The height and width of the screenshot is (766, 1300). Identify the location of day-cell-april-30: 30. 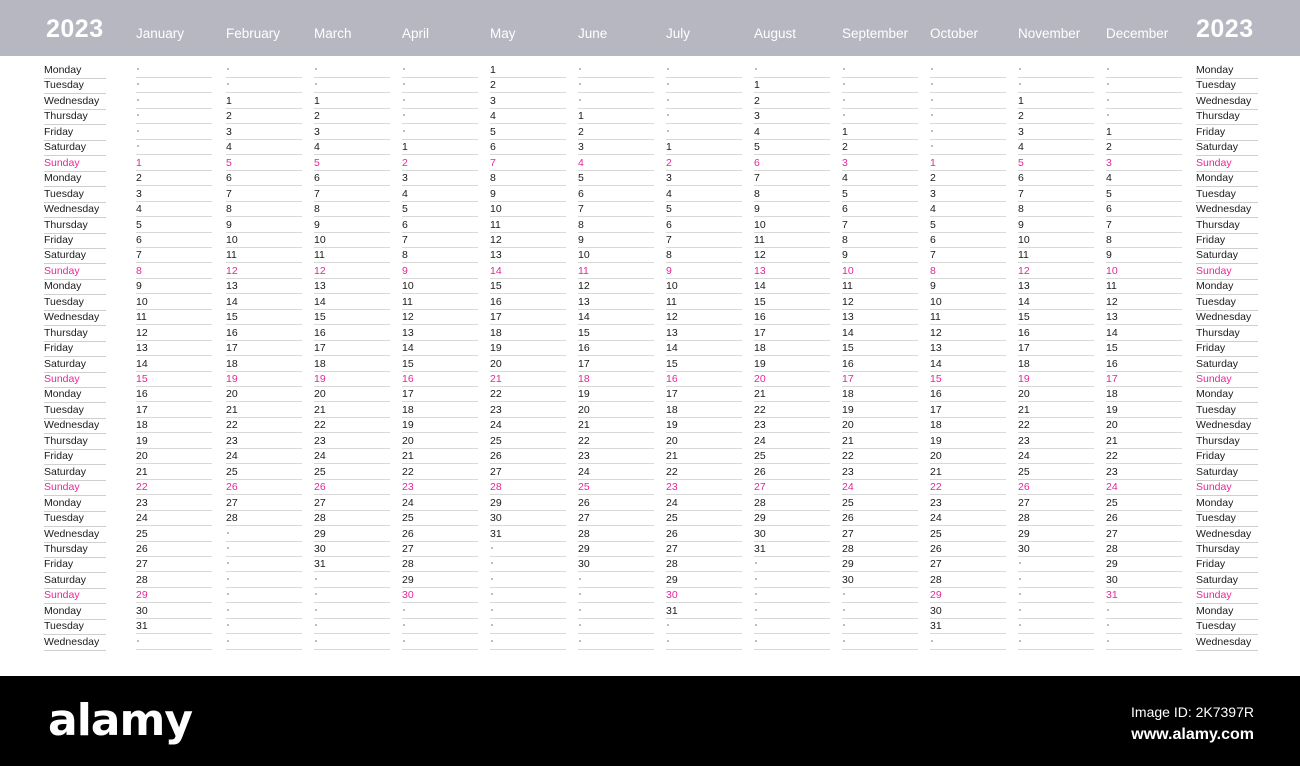
(440, 597).